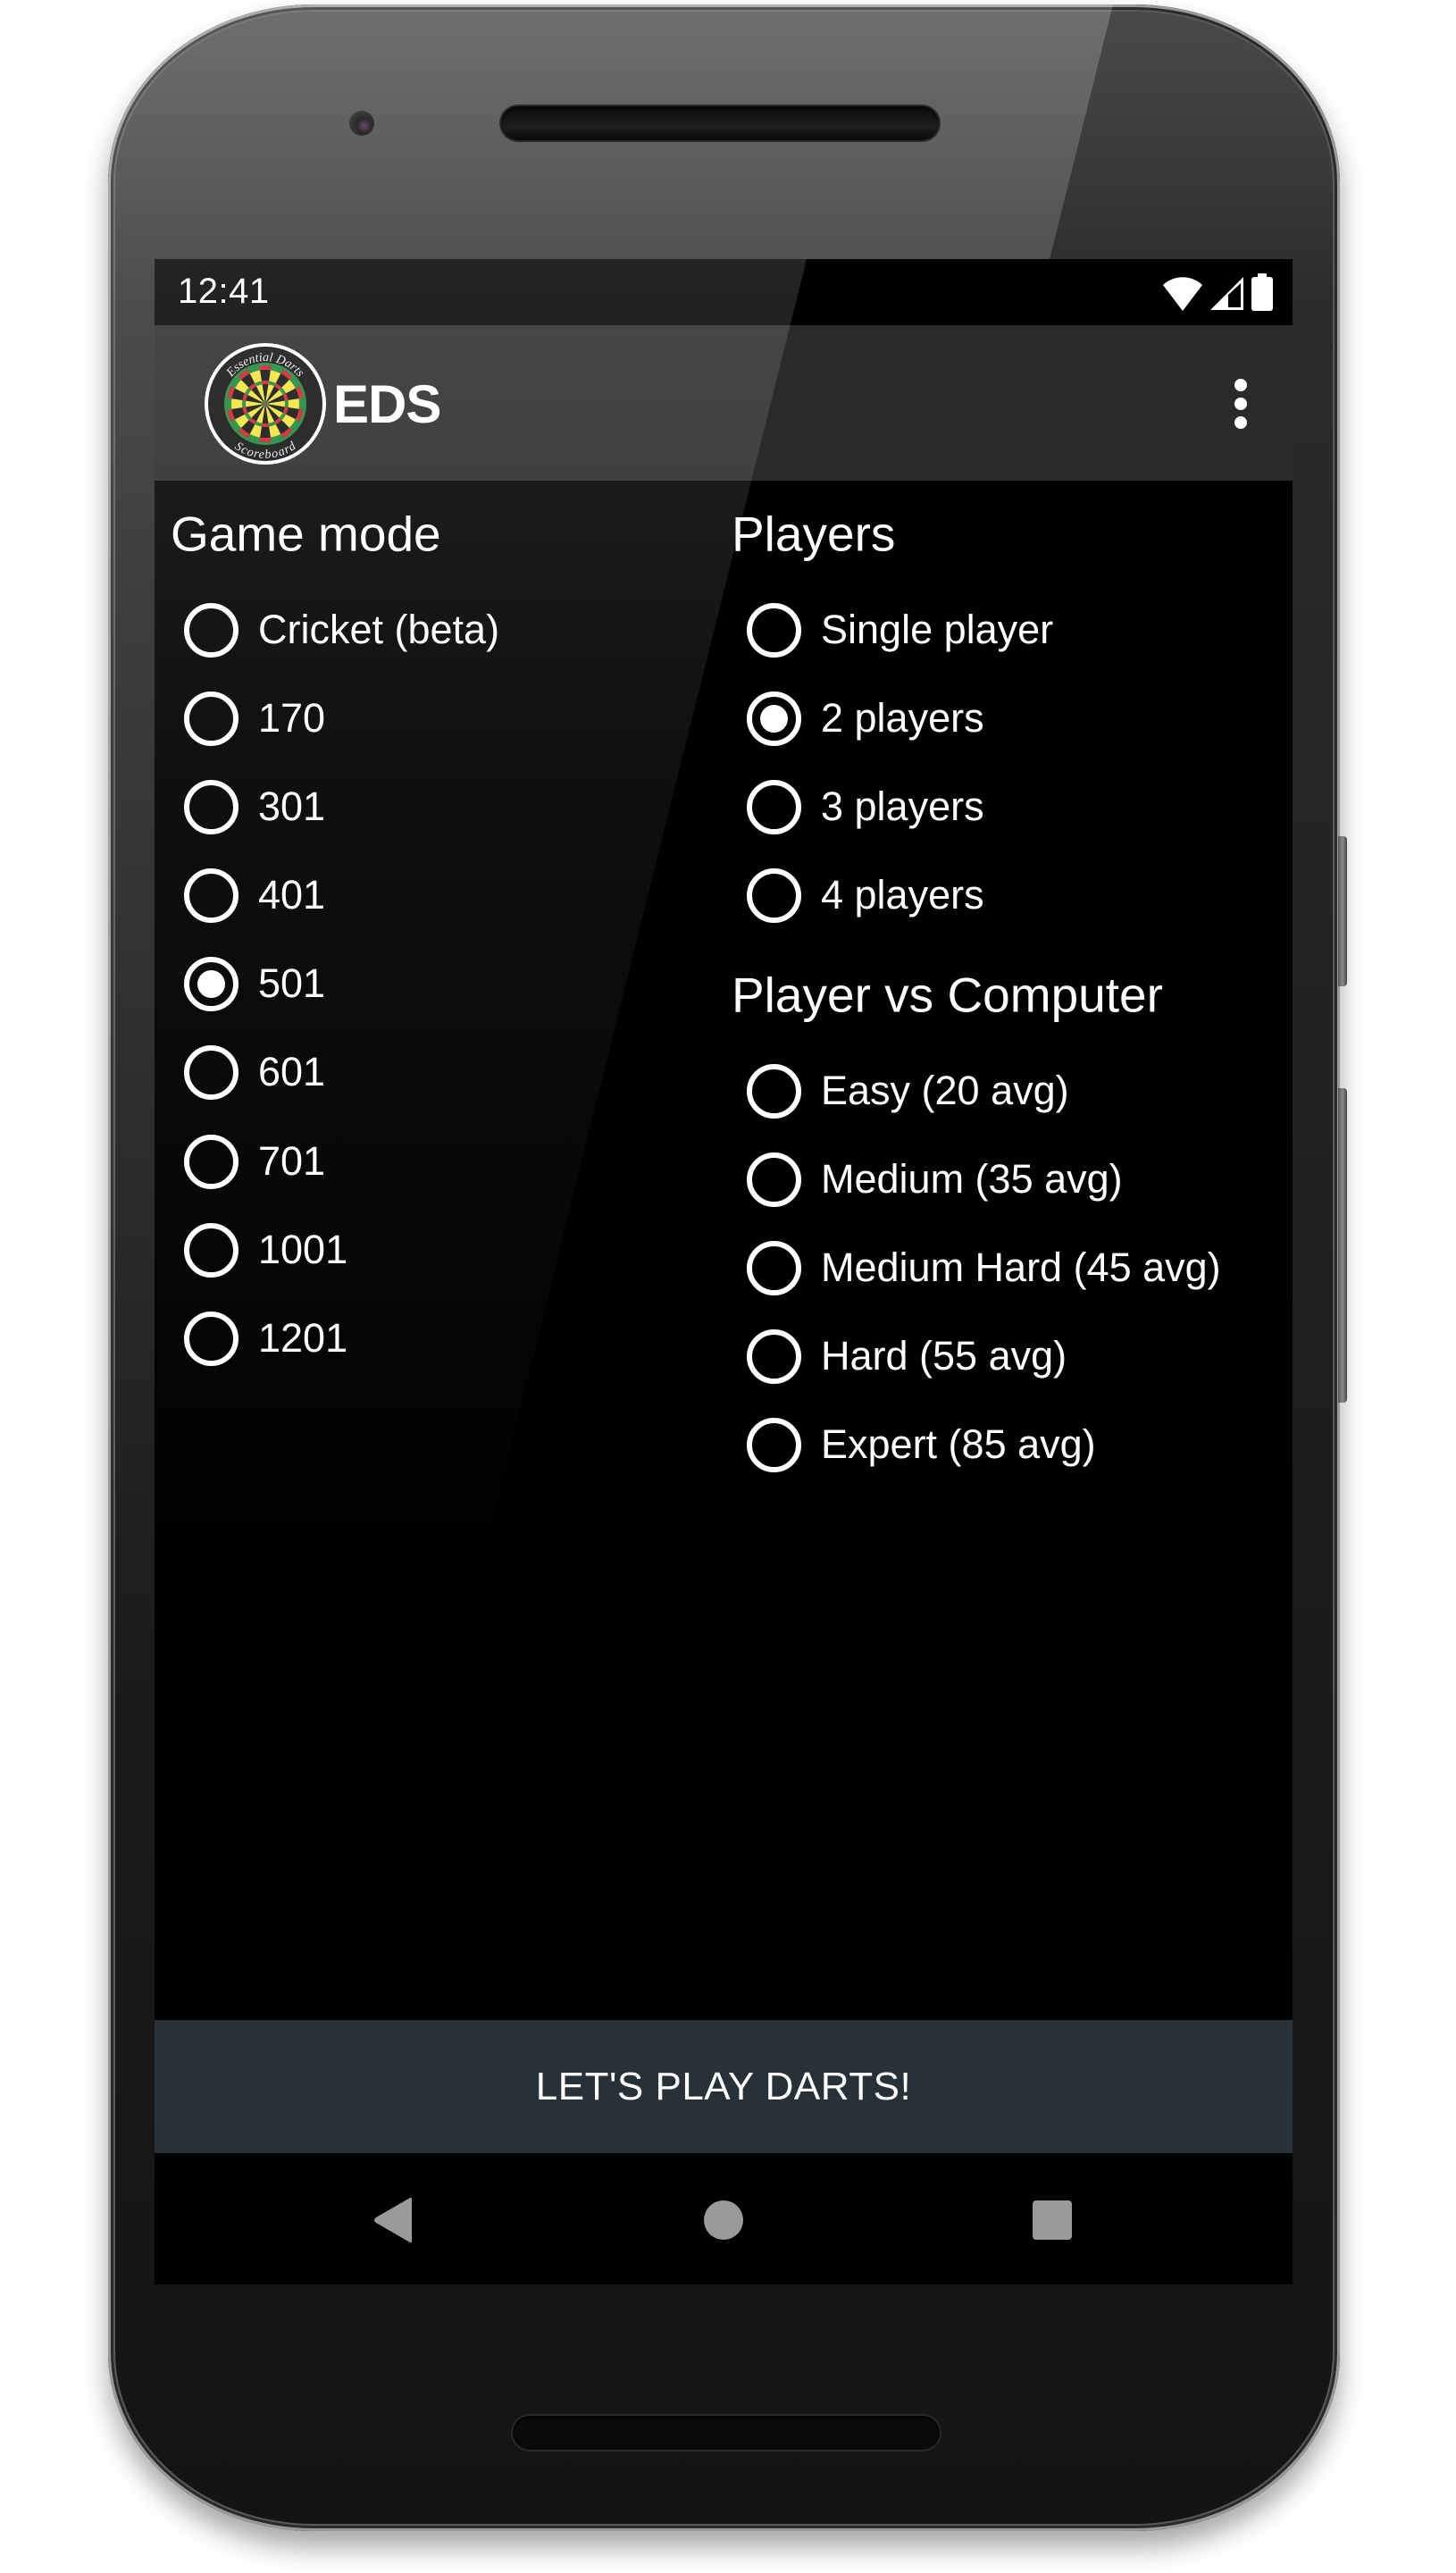 Image resolution: width=1456 pixels, height=2573 pixels. Describe the element at coordinates (303, 1338) in the screenshot. I see `option-label: 1201` at that location.